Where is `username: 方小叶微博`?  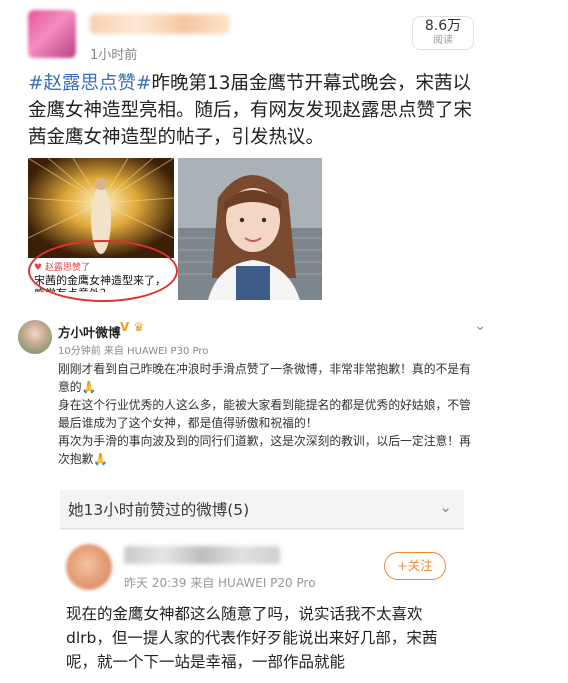
username: 方小叶微博 is located at coordinates (89, 331).